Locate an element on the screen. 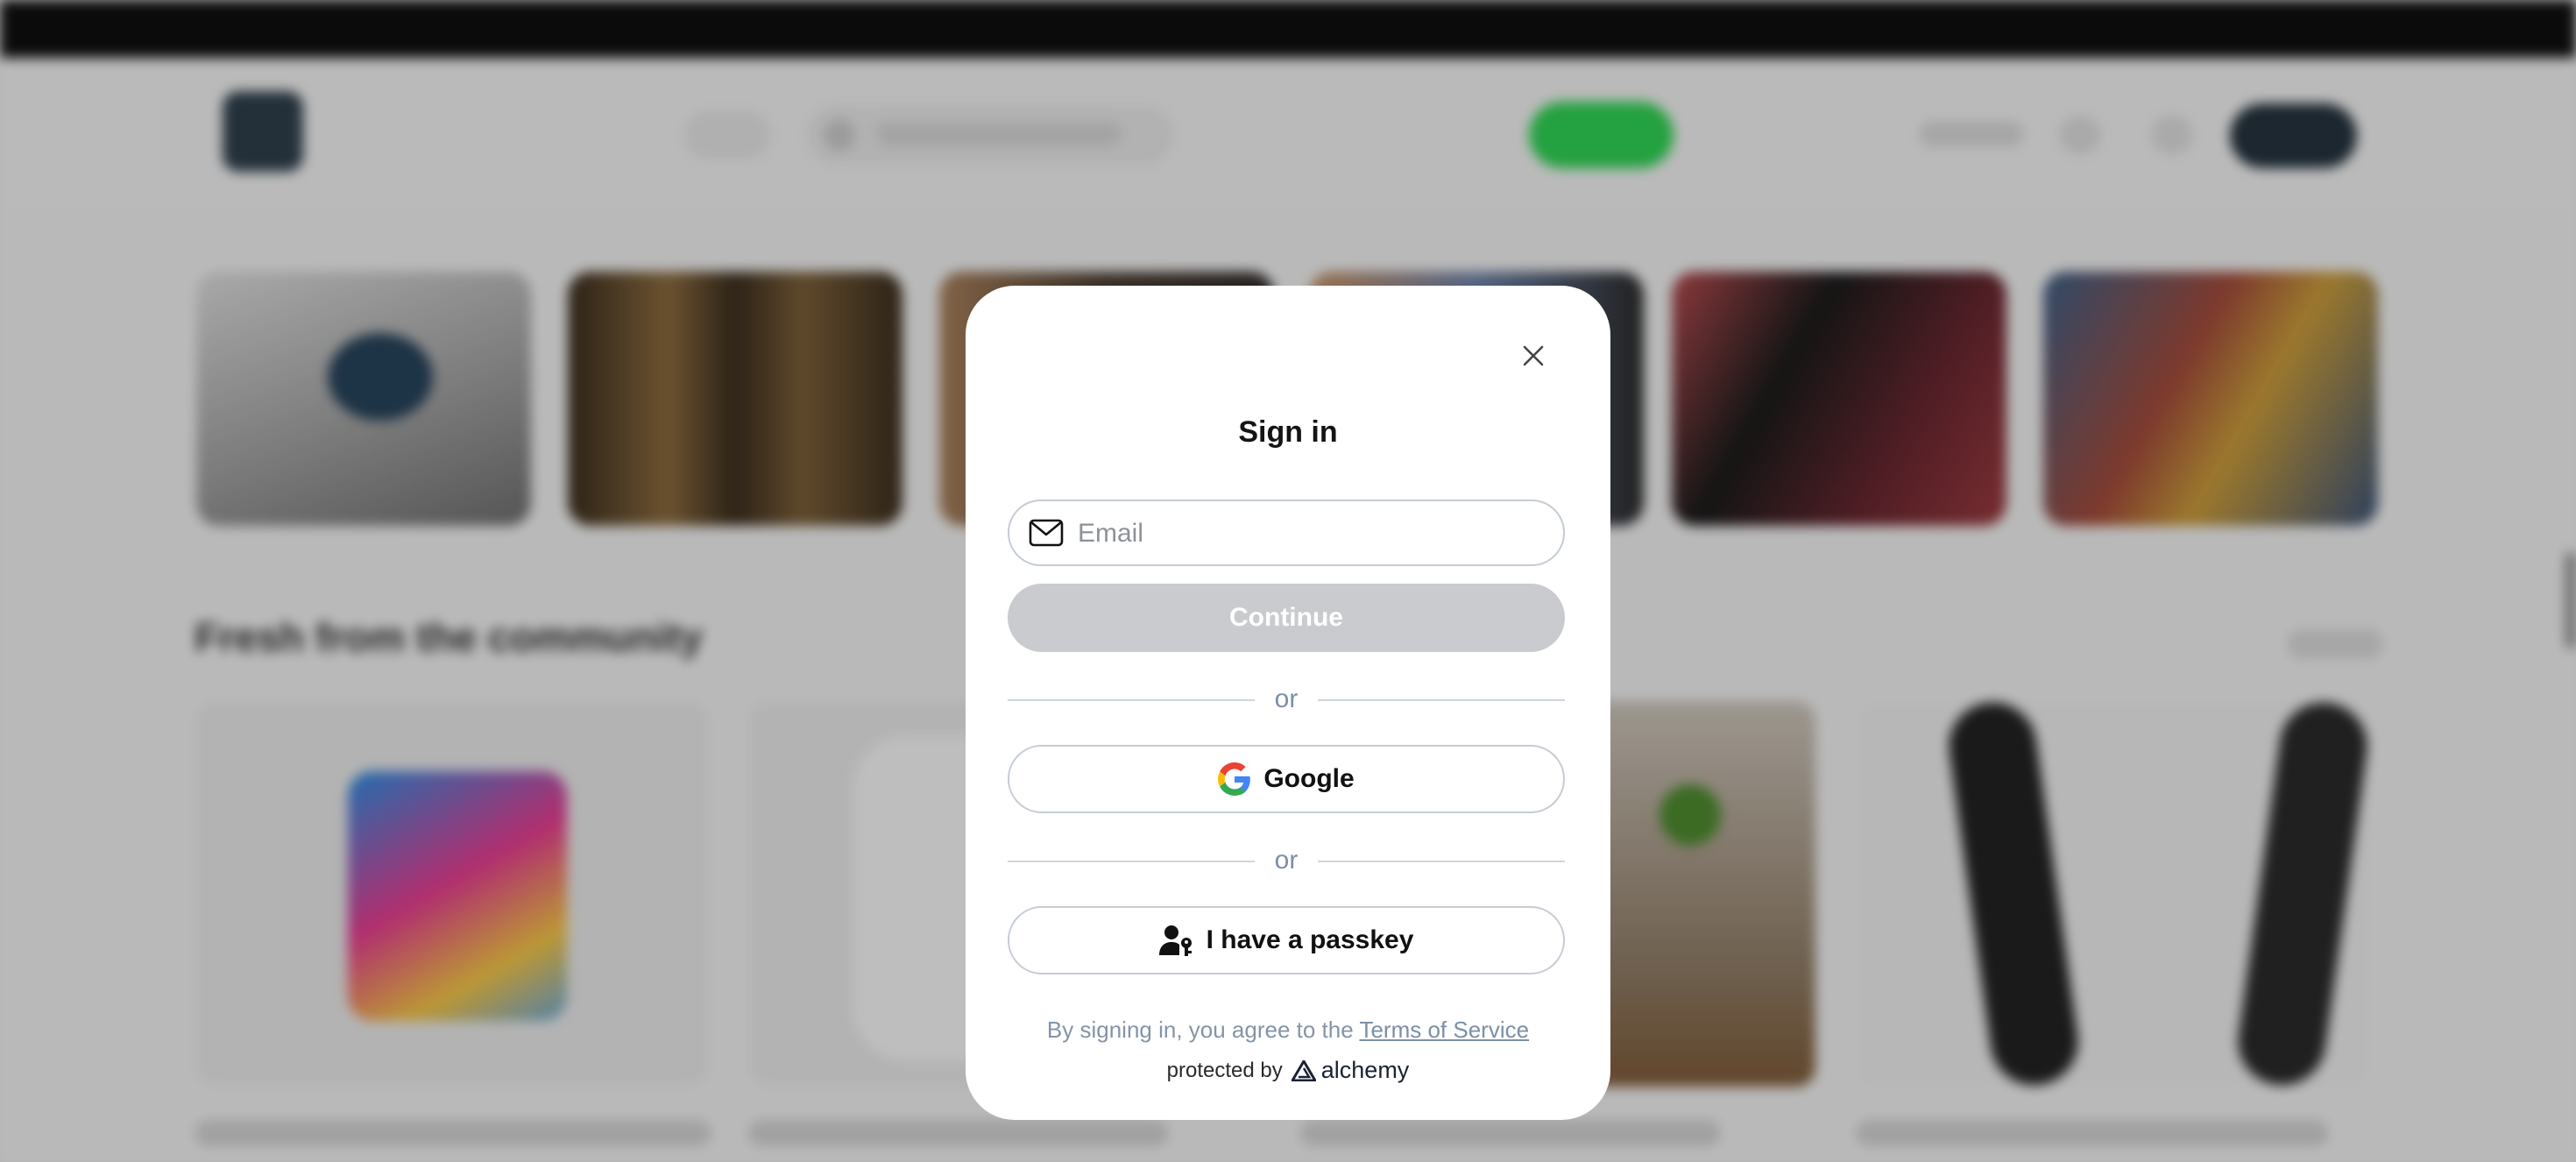 The image size is (2576, 1162). continue-button: Continue is located at coordinates (1286, 618).